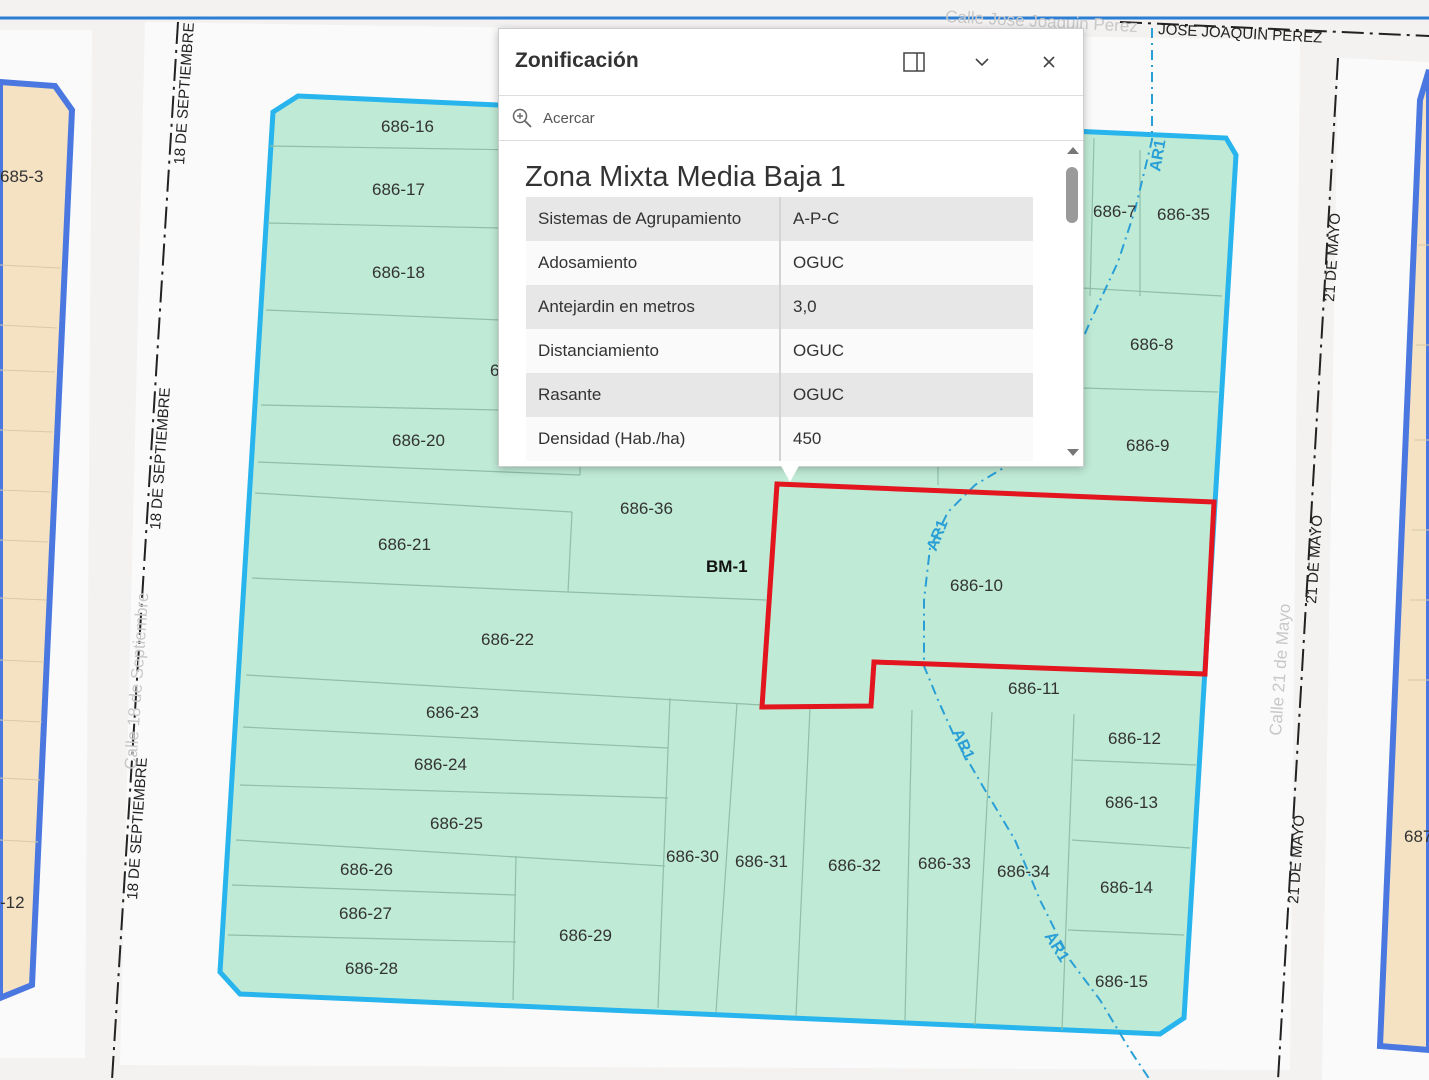  I want to click on neighbor-lot-label: -12, so click(12, 902).